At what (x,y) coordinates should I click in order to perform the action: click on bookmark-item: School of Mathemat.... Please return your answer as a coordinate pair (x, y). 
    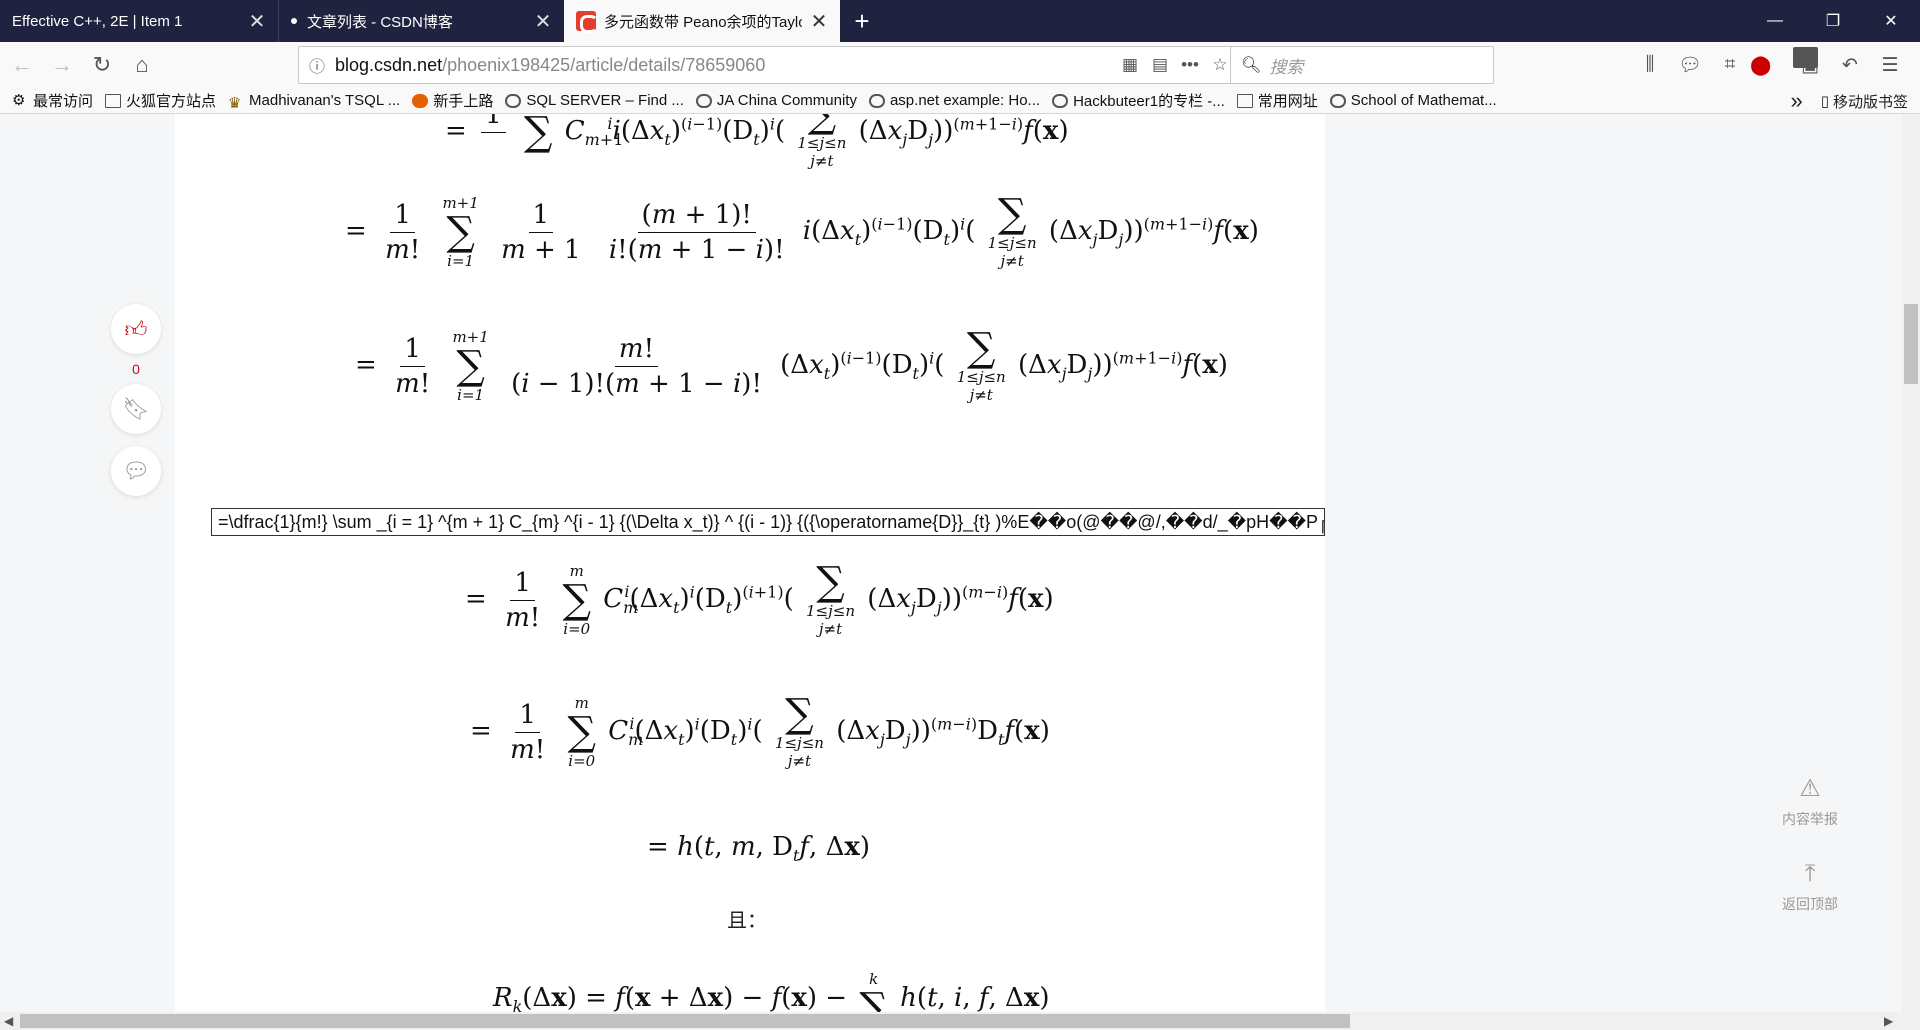
    Looking at the image, I should click on (1413, 100).